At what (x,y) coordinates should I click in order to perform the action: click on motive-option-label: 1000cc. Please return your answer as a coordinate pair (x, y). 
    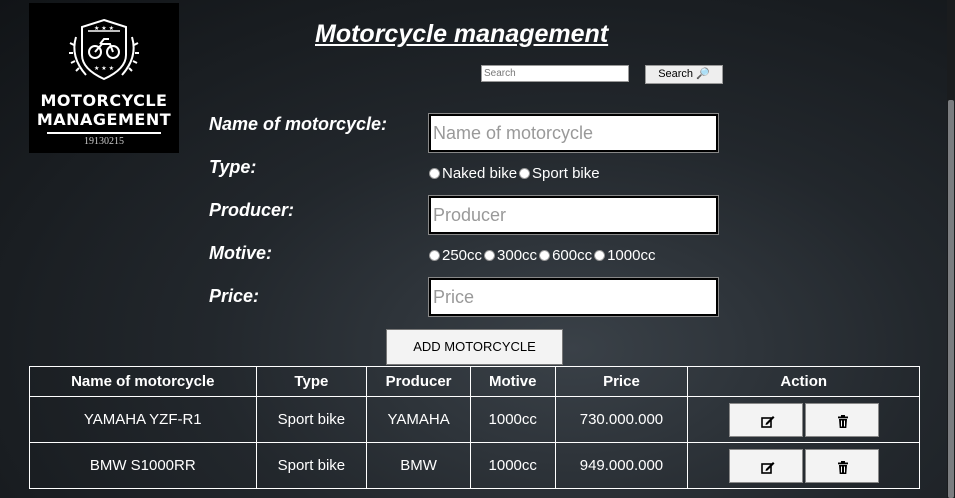
    Looking at the image, I should click on (631, 255).